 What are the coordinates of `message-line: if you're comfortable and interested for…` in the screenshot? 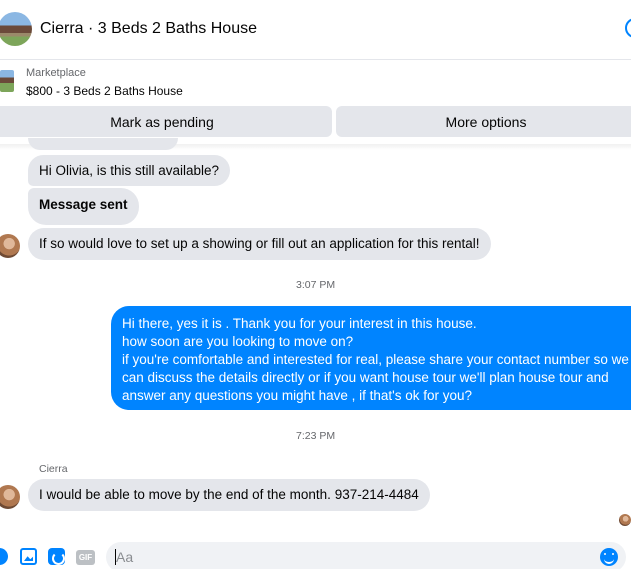 It's located at (375, 359).